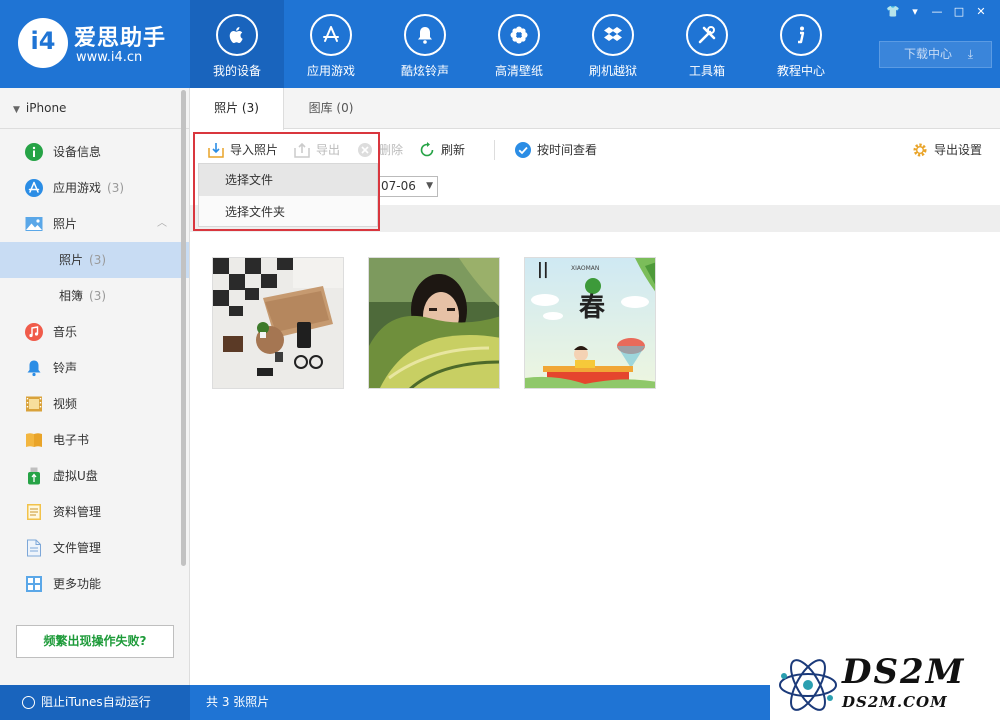 This screenshot has width=1000, height=720. Describe the element at coordinates (183, 328) in the screenshot. I see `sidebar-scrollbar` at that location.